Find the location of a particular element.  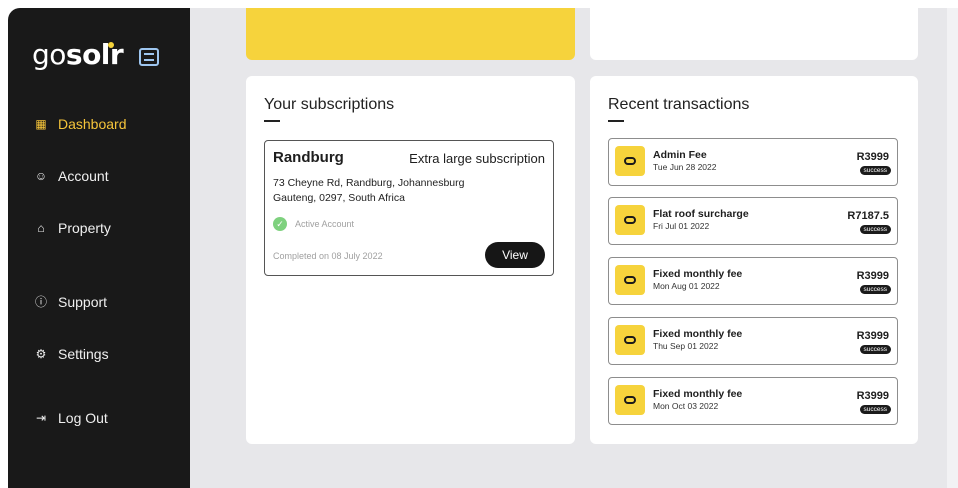

sidebar-item-logout: ⇥ Log Out is located at coordinates (71, 418).